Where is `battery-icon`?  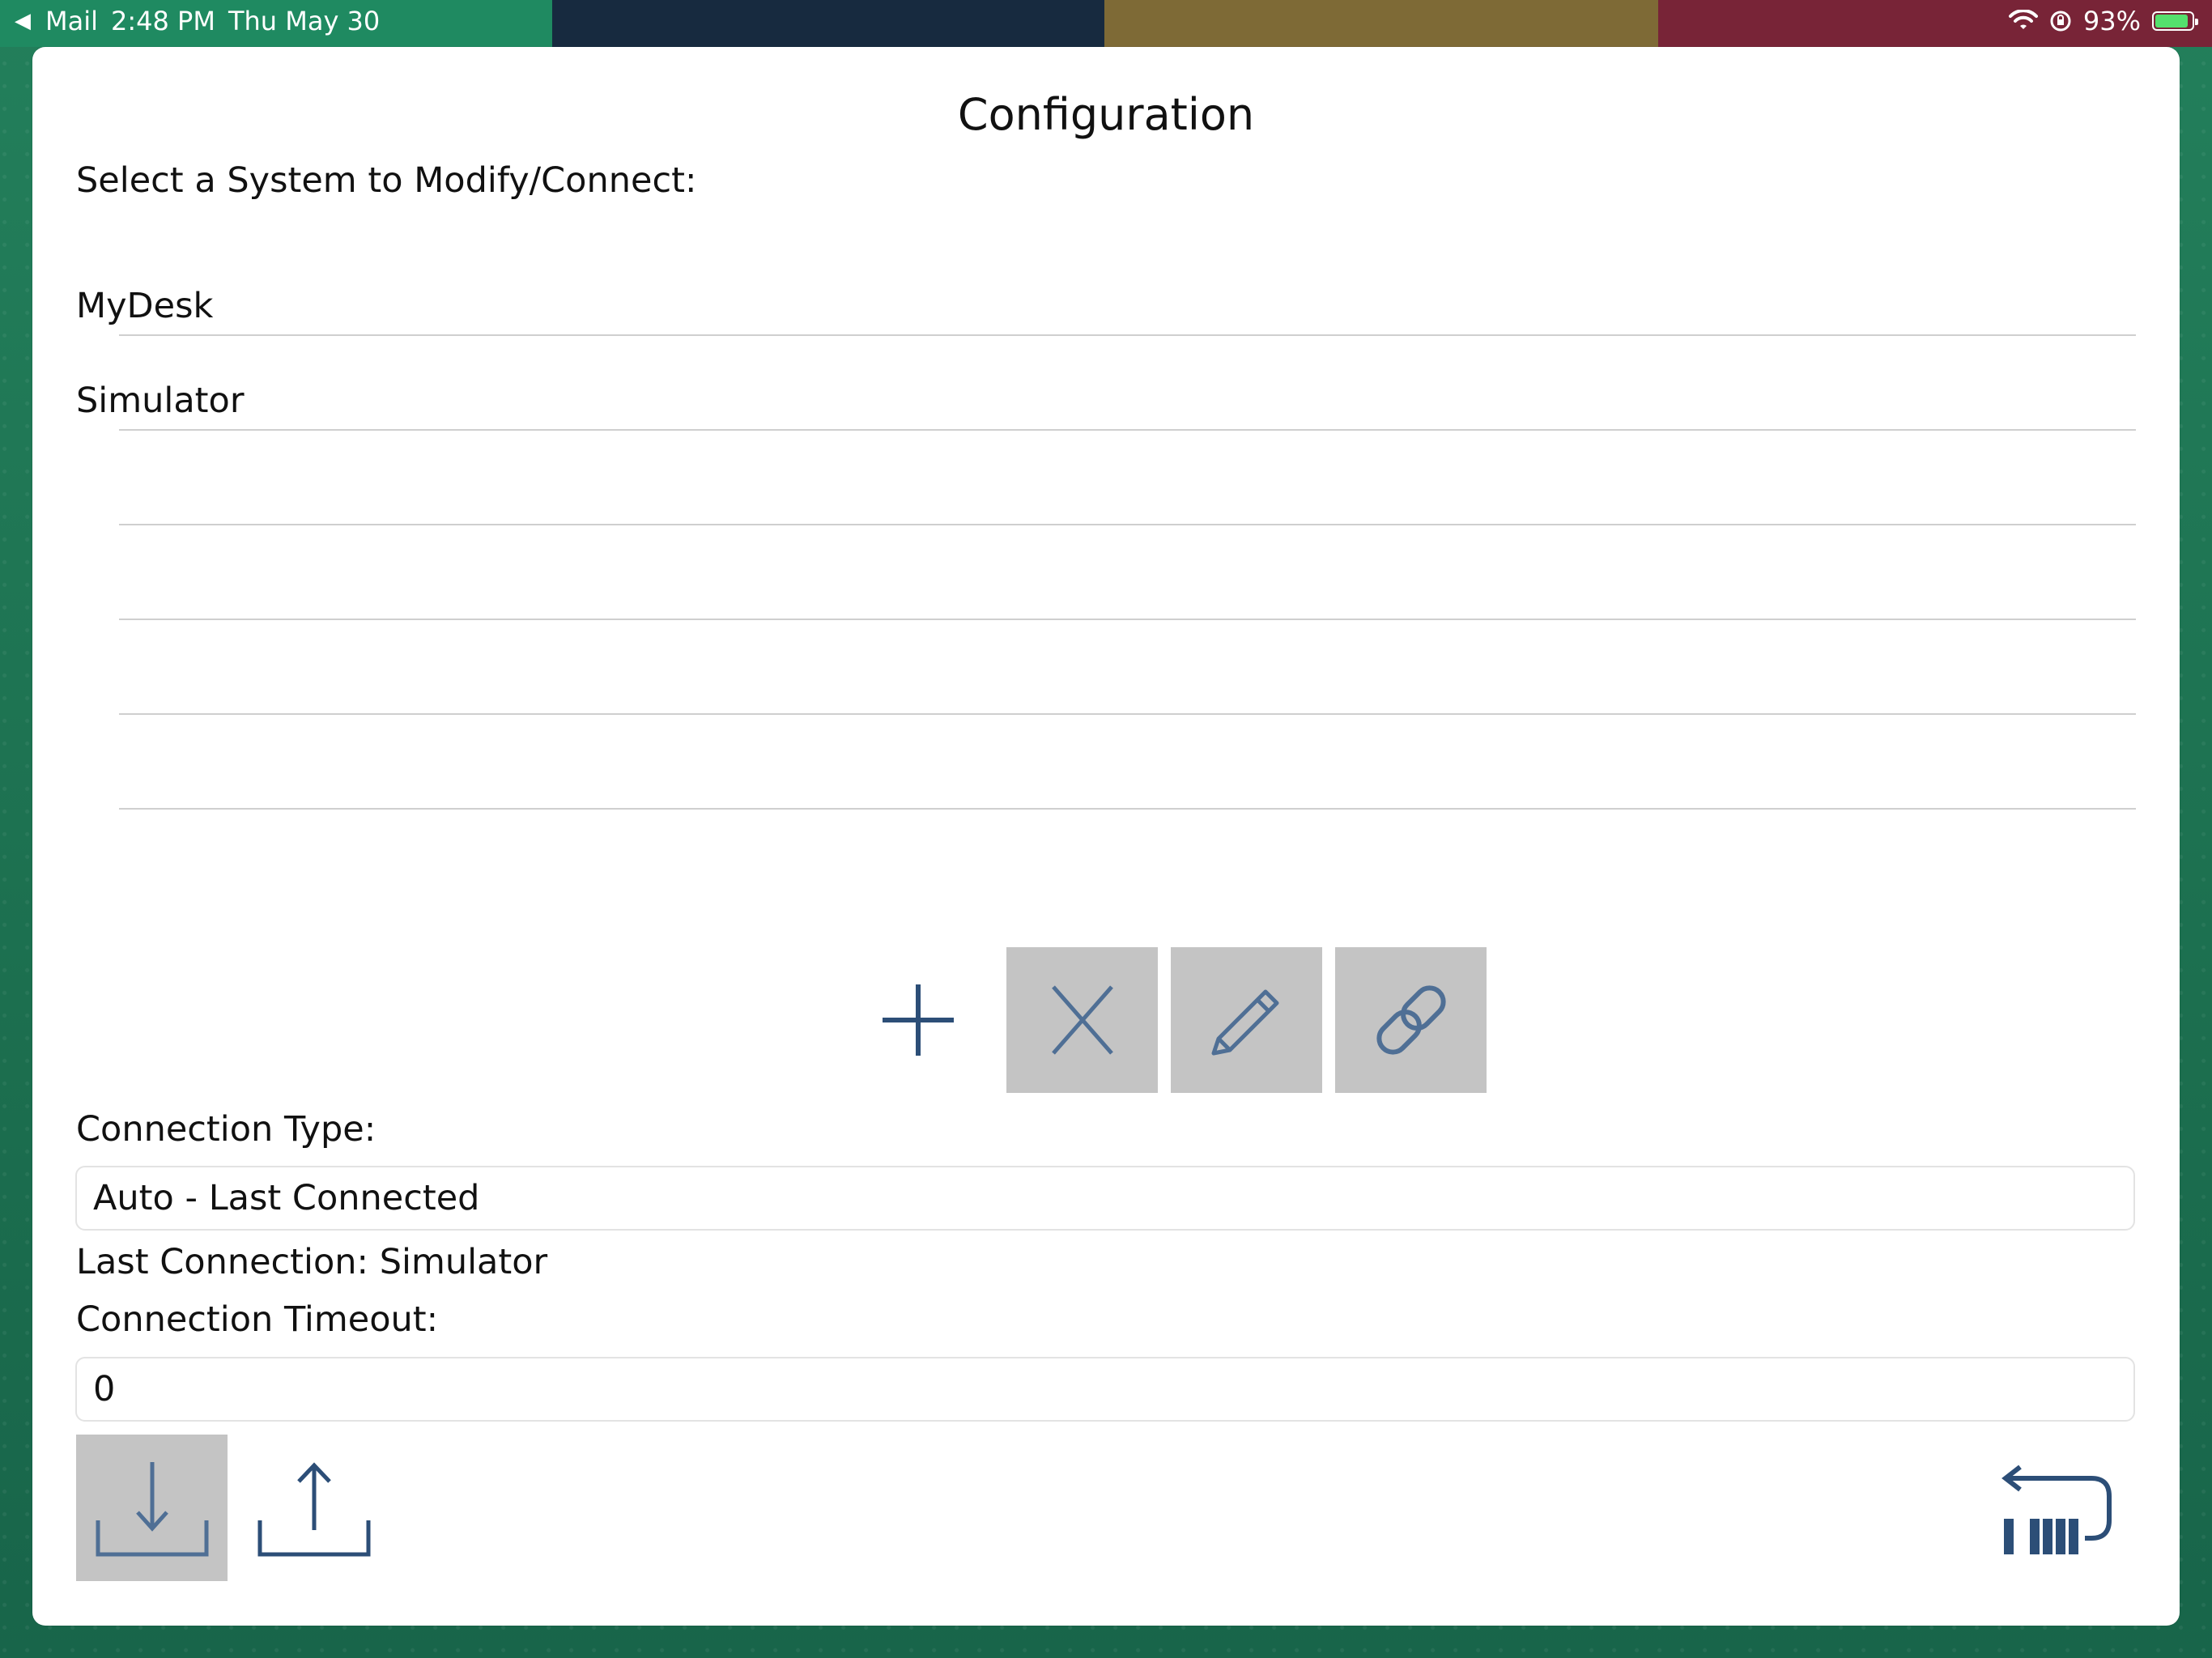 battery-icon is located at coordinates (2175, 21).